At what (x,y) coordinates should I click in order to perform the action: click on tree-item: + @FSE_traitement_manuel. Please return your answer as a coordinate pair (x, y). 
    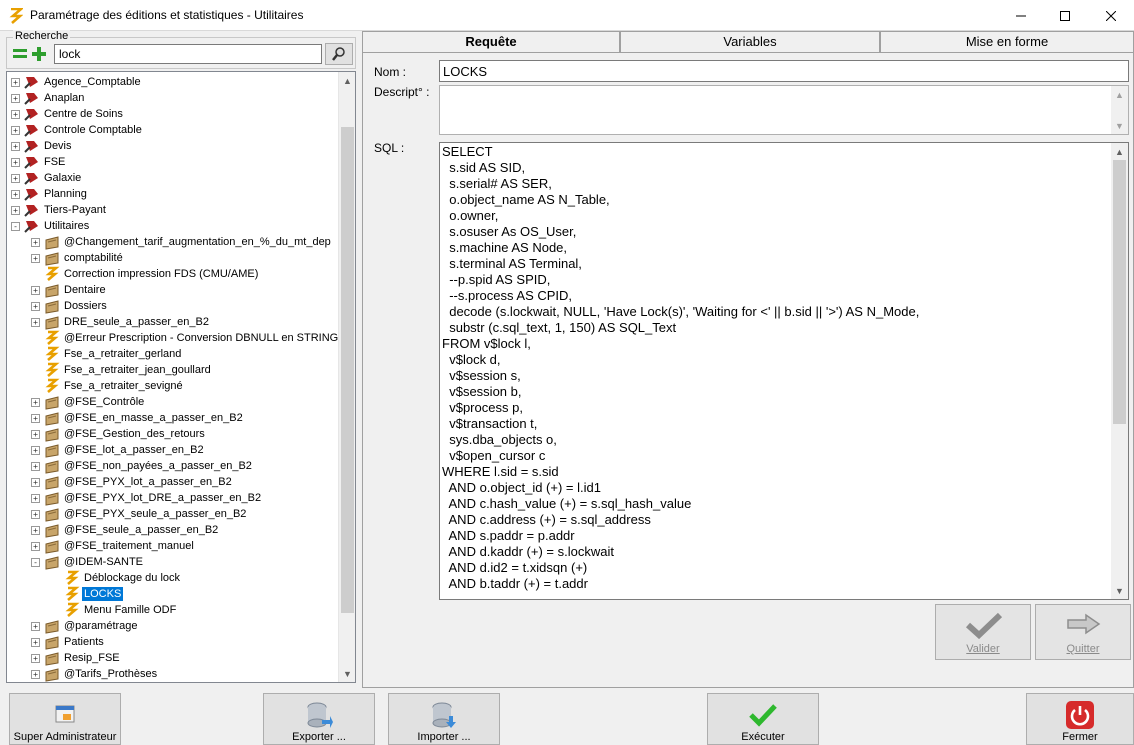
    Looking at the image, I should click on (113, 546).